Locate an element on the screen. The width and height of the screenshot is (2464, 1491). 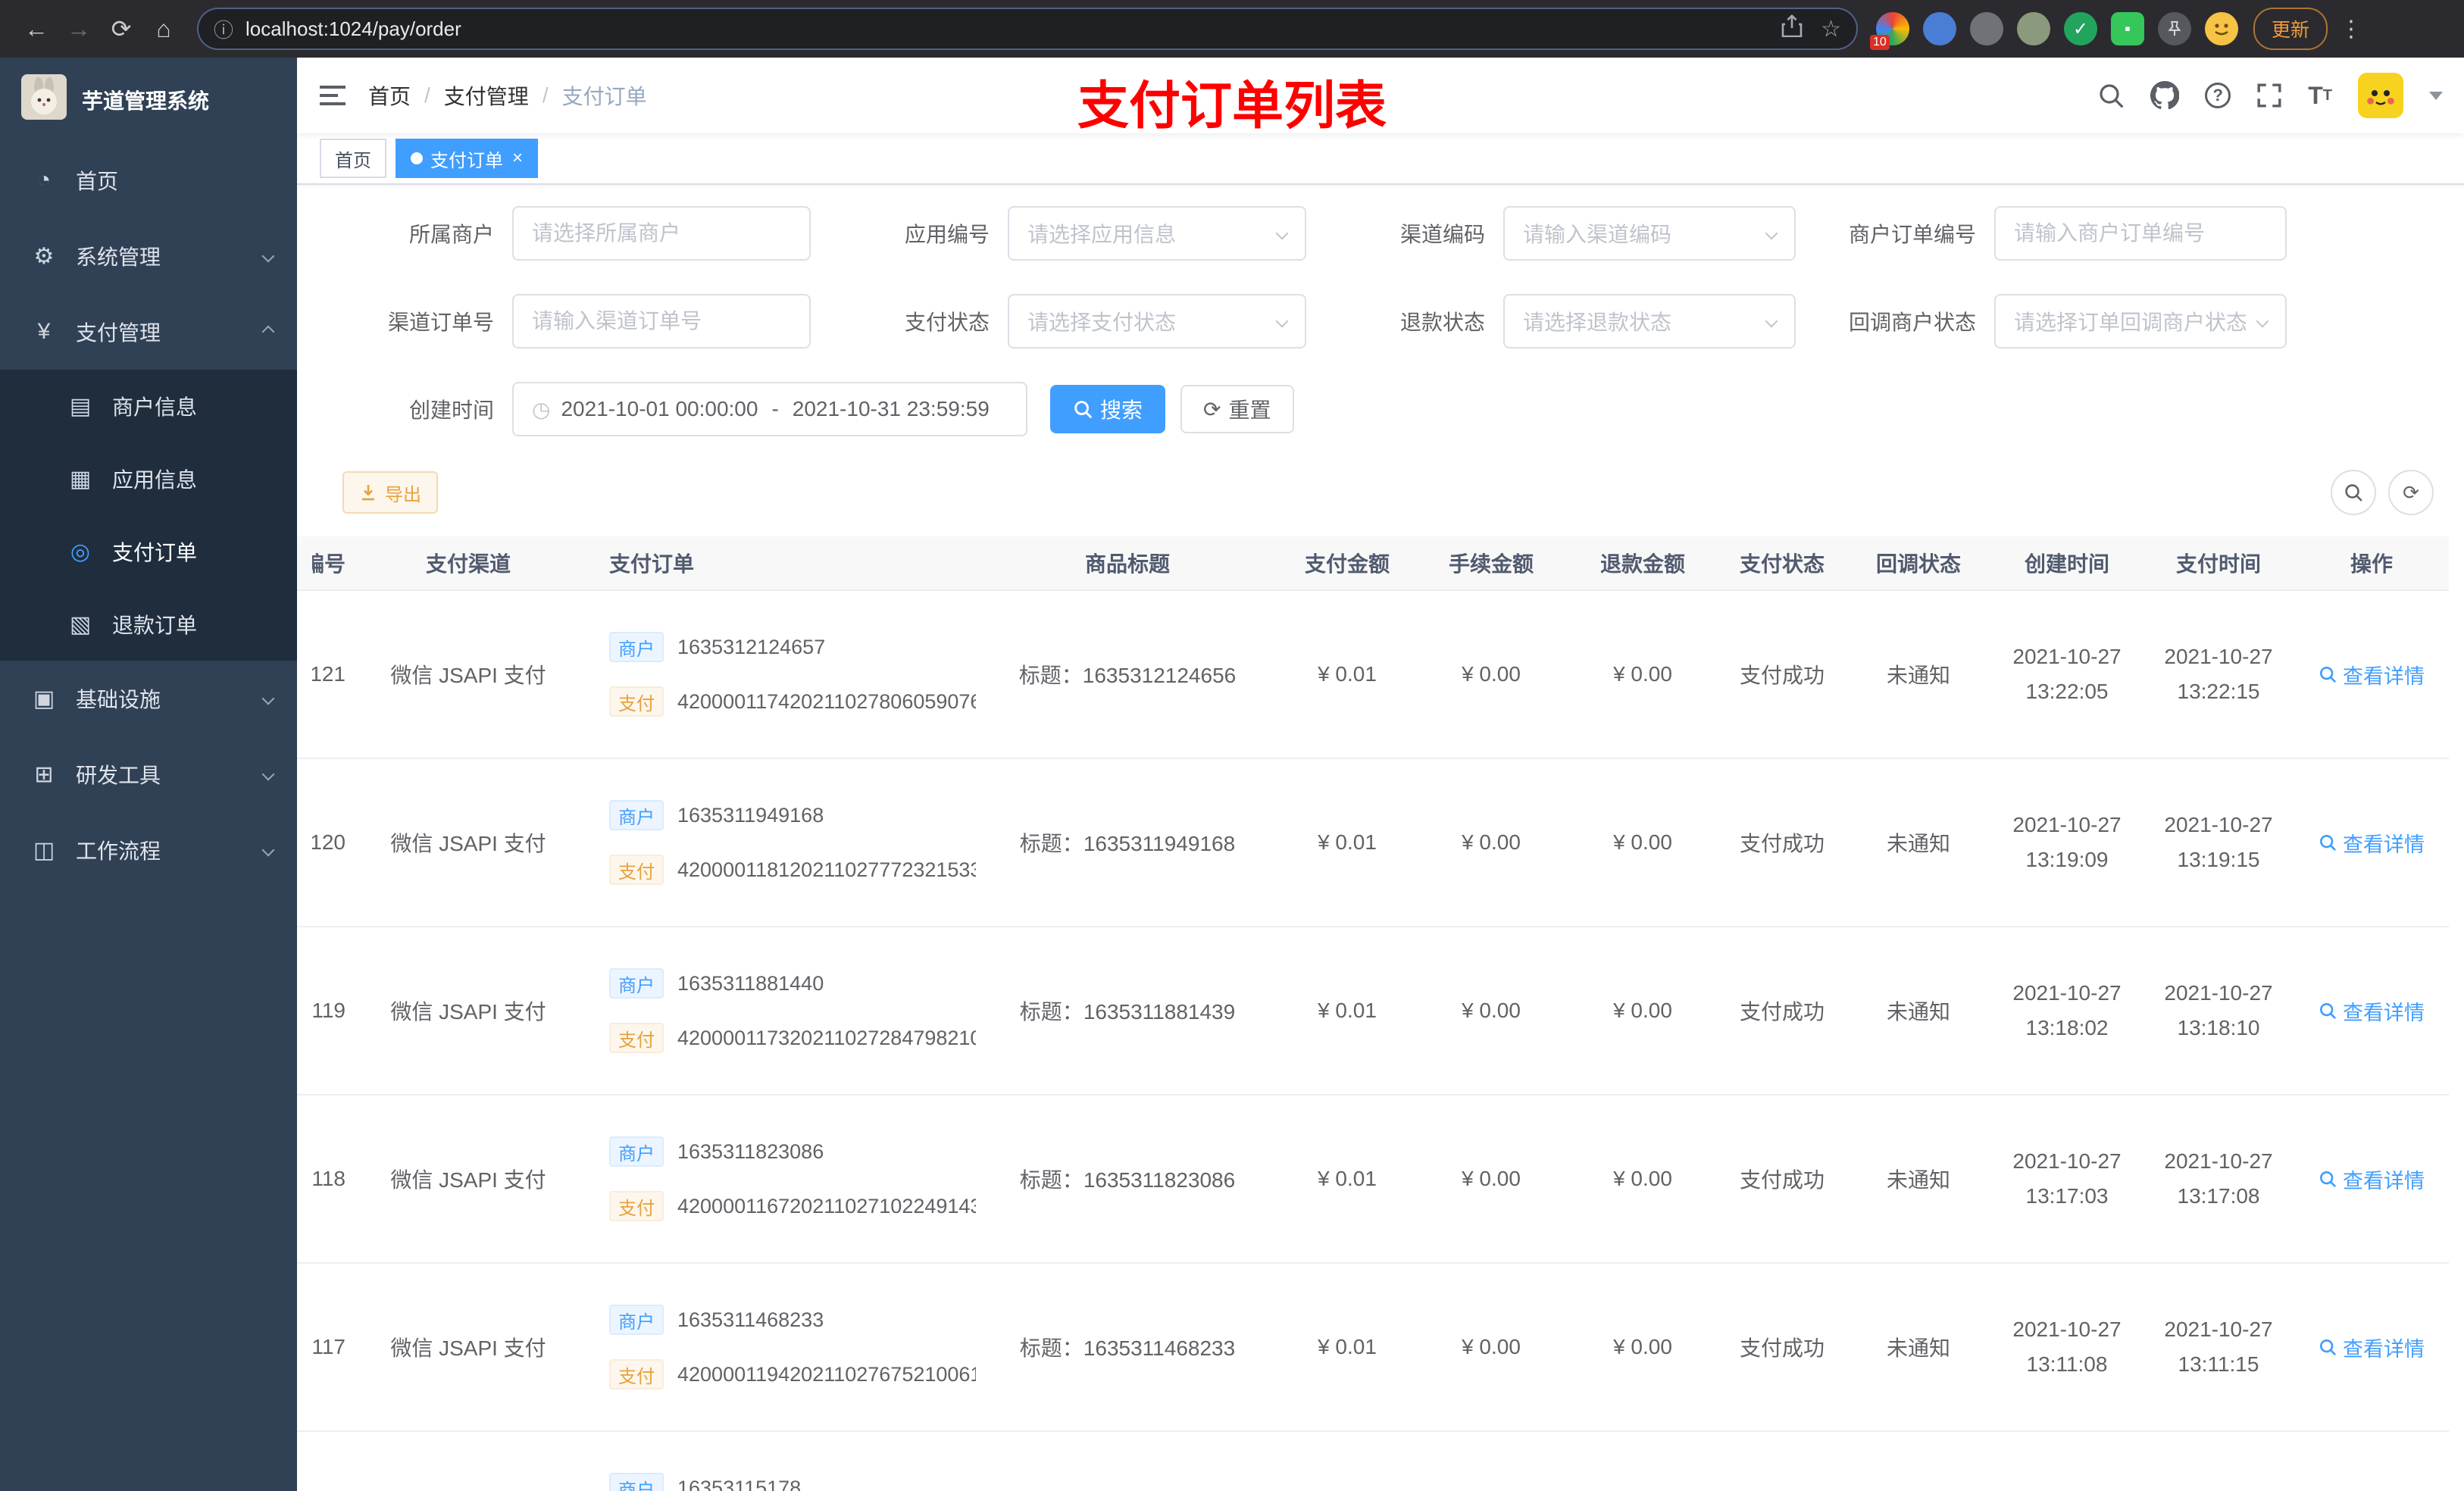
home-icon: ⌂ is located at coordinates (163, 29).